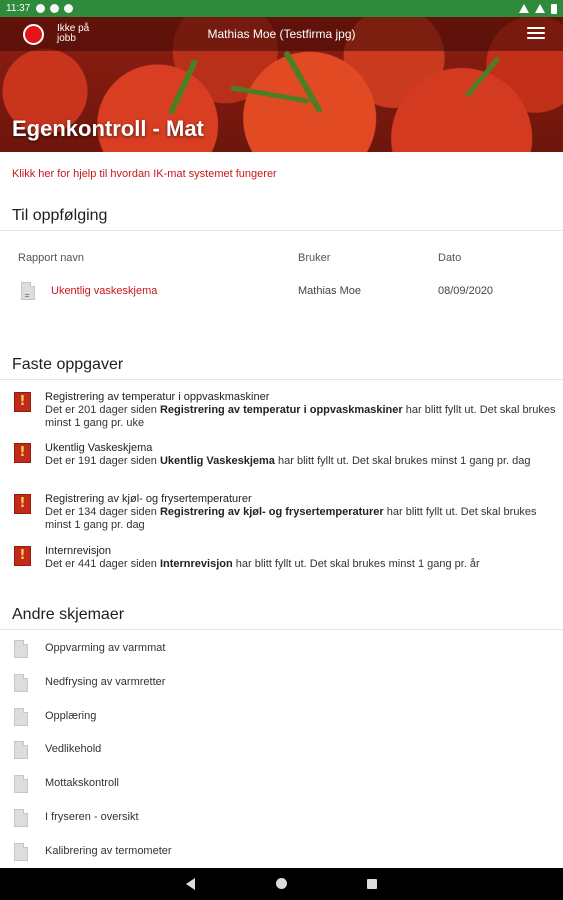 The height and width of the screenshot is (900, 563). I want to click on page-title: Egenkontroll - Mat, so click(108, 128).